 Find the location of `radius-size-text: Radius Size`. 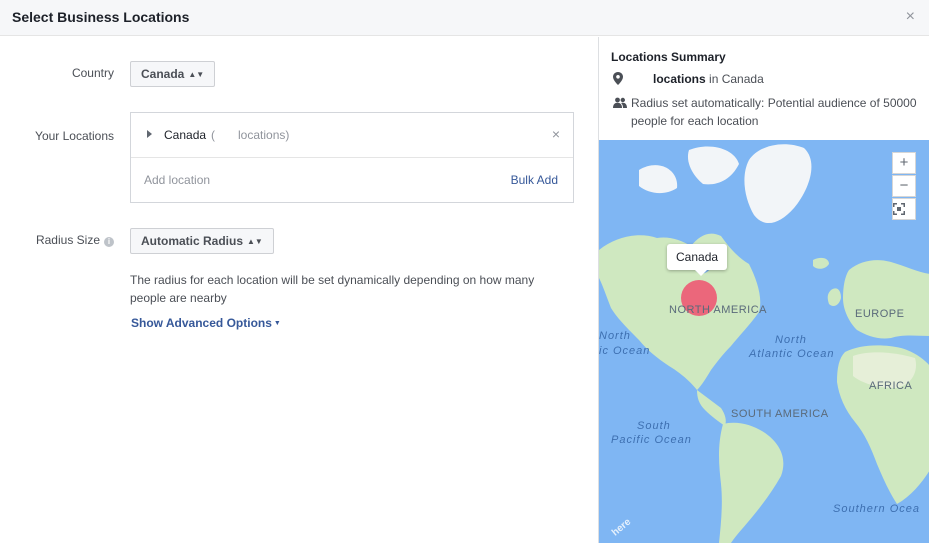

radius-size-text: Radius Size is located at coordinates (67, 240).